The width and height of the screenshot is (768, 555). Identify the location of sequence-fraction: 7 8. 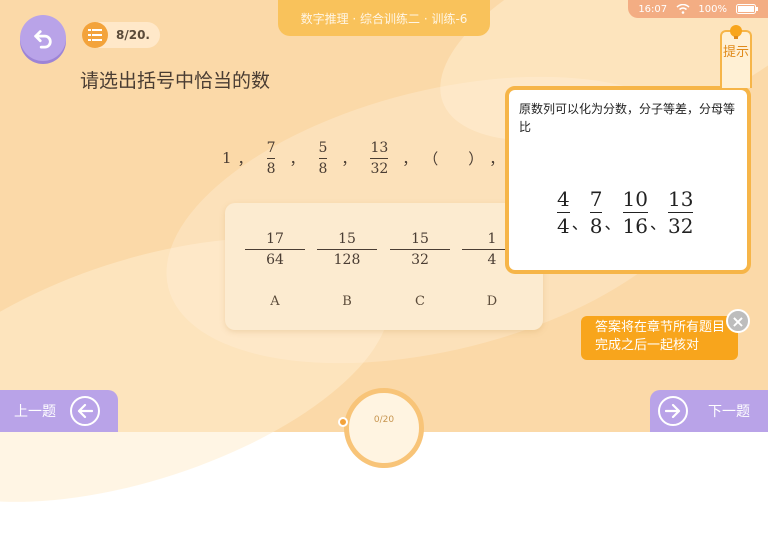
(271, 158).